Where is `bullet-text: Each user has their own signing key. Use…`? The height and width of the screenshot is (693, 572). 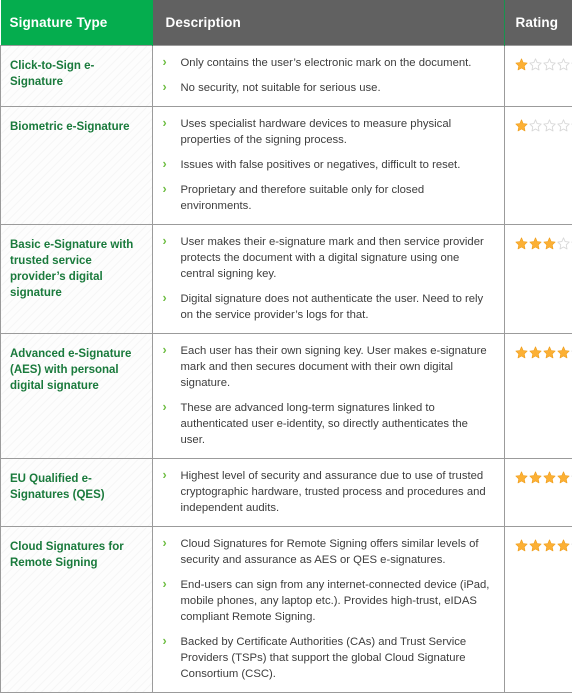 bullet-text: Each user has their own signing key. Use… is located at coordinates (334, 367).